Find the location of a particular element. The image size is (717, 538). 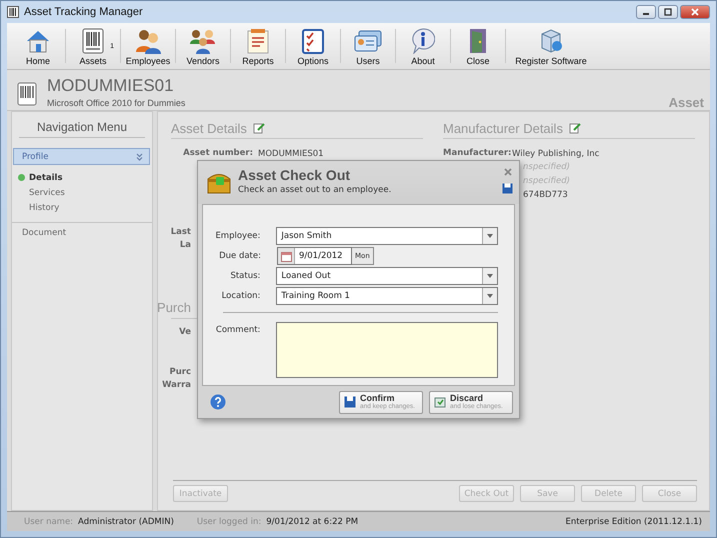

help-icon is located at coordinates (218, 402).